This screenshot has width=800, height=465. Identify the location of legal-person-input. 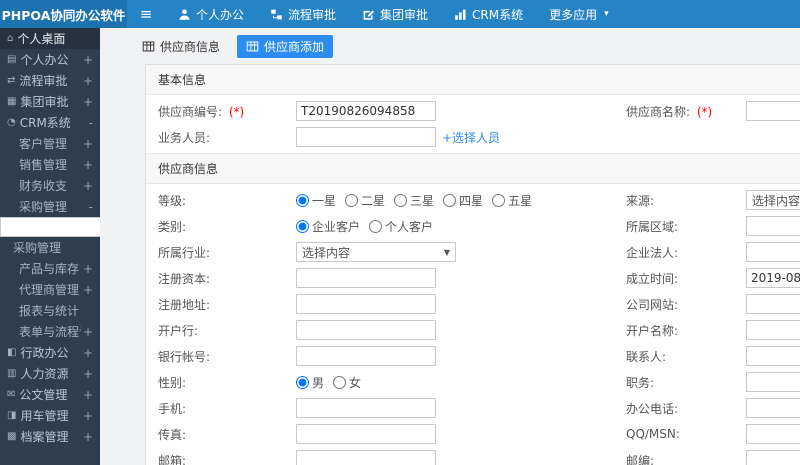
(773, 252).